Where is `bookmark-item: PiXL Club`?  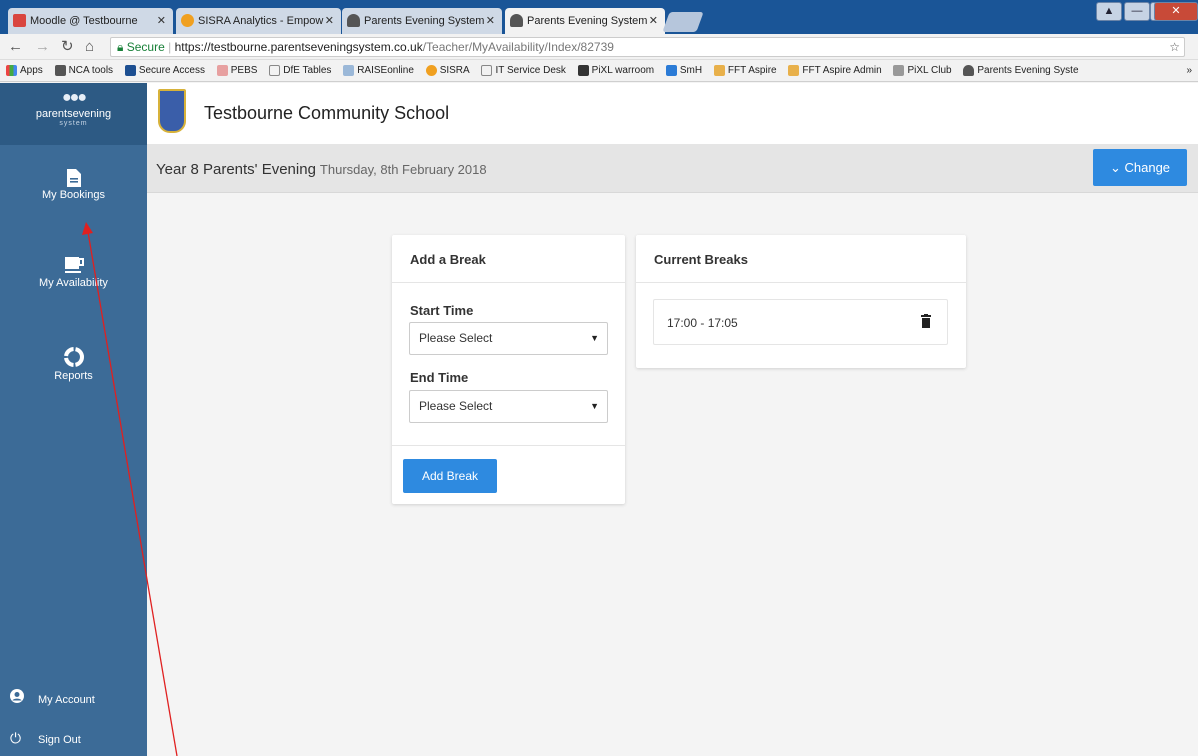
bookmark-item: PiXL Club is located at coordinates (922, 70).